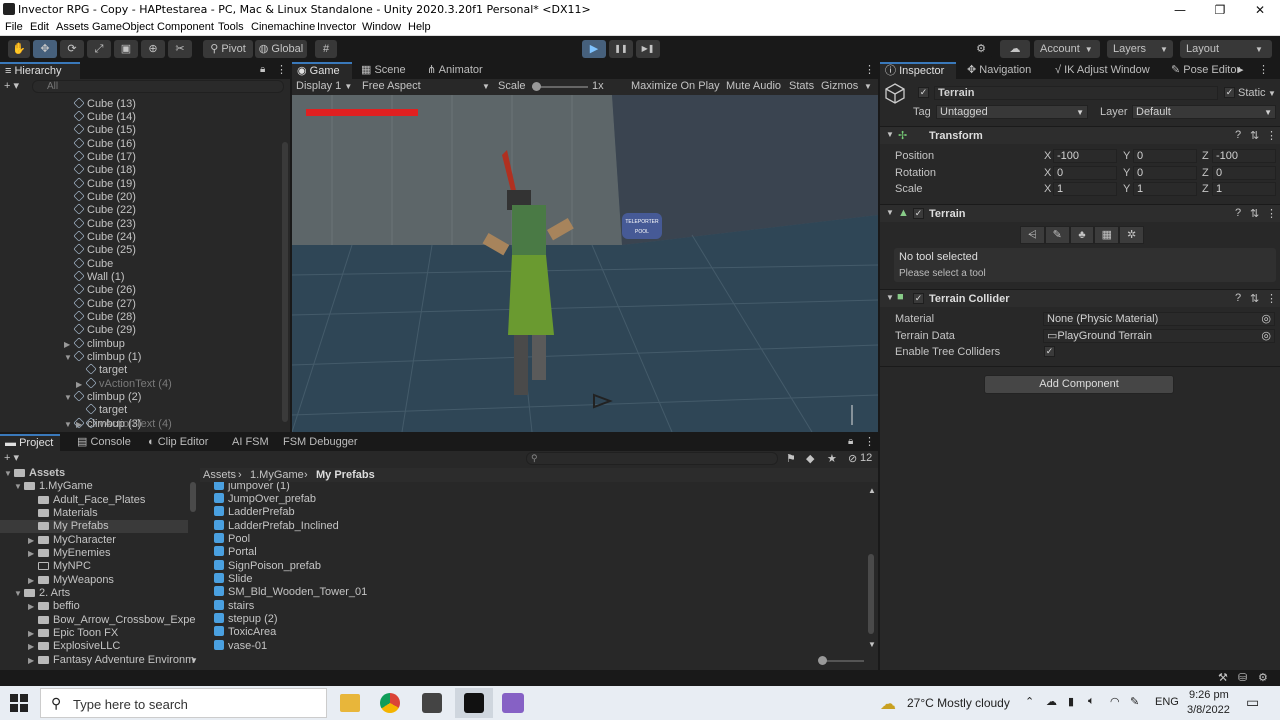  Describe the element at coordinates (111, 660) in the screenshot. I see `list-item: ▶ Fantasy Adventure Environm` at that location.